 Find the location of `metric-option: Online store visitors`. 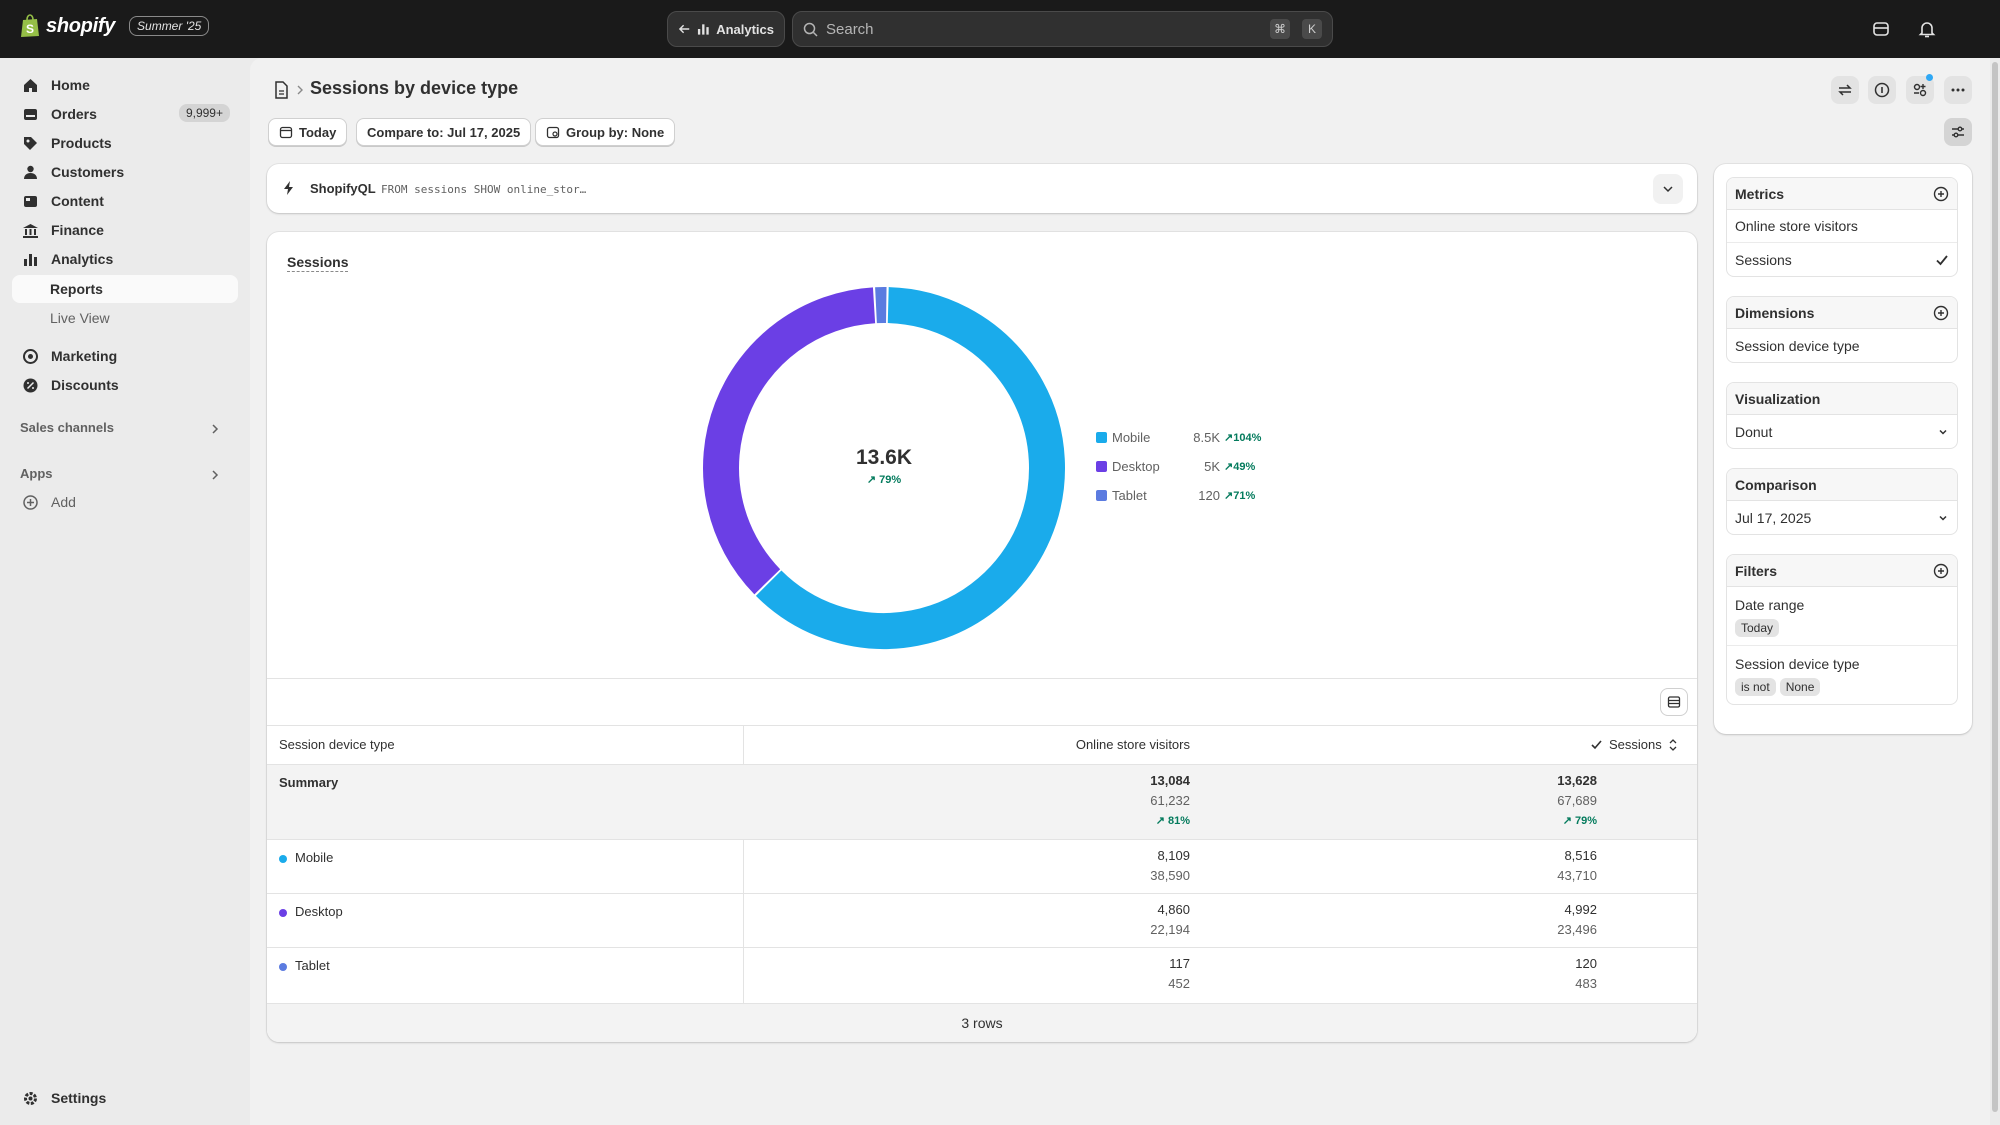

metric-option: Online store visitors is located at coordinates (1842, 226).